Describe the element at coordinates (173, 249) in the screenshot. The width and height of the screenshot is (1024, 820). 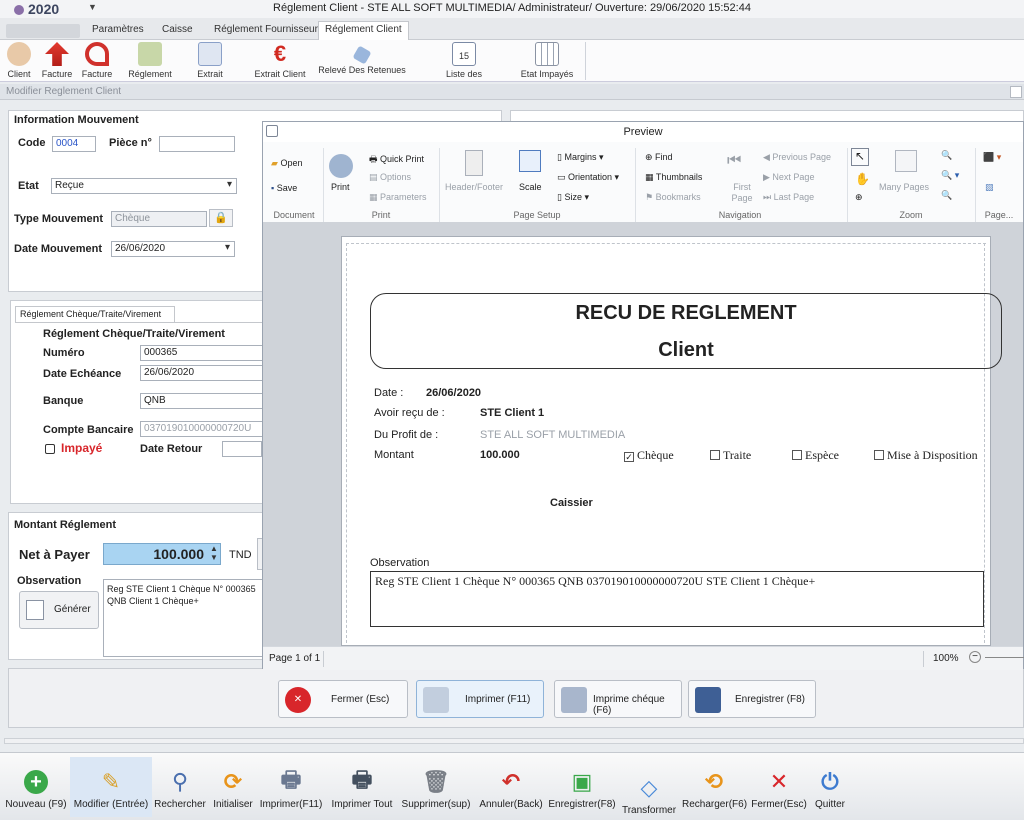
I see `date-mouvement-select: 26/06/2020` at that location.